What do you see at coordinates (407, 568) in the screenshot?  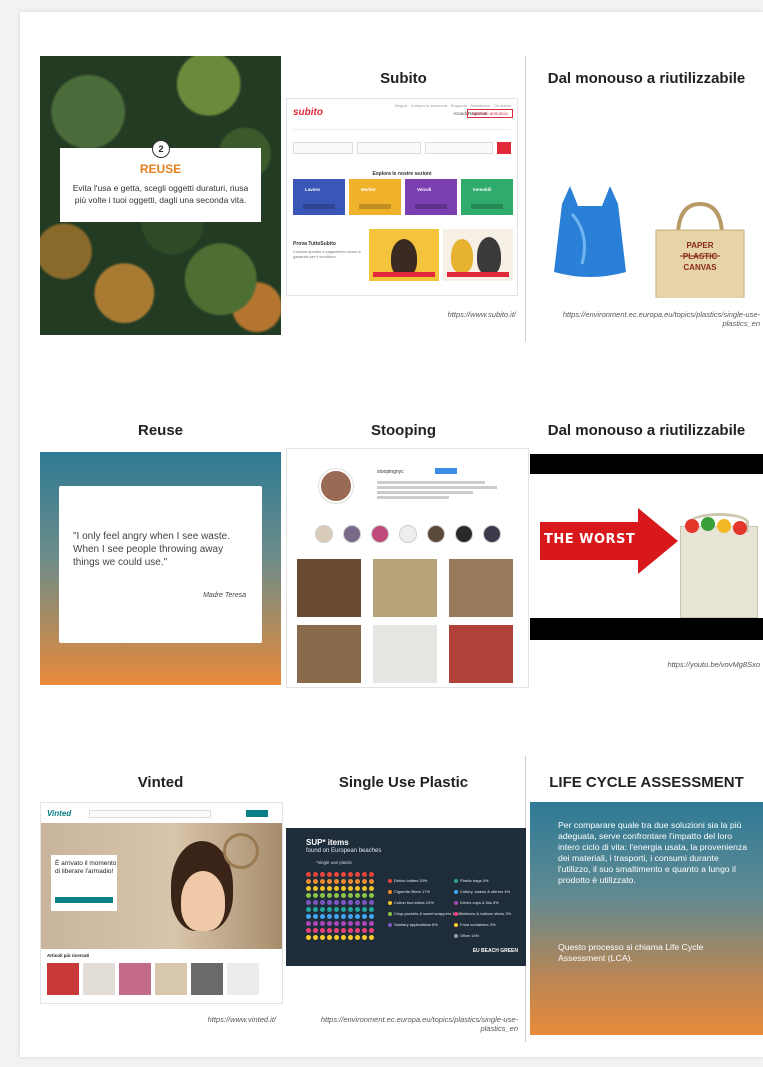 I see `stooping-screenshot: stoopingnyc` at bounding box center [407, 568].